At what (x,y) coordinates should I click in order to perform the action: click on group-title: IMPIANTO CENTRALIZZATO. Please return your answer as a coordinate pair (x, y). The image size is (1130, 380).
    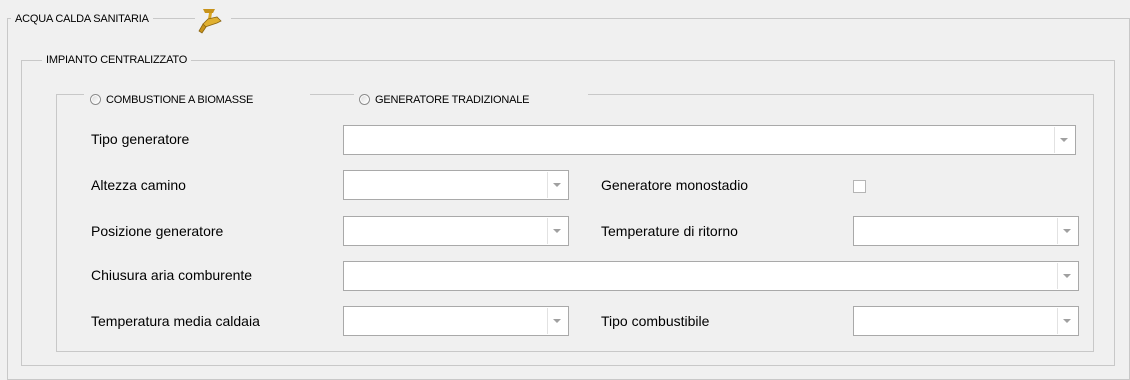
    Looking at the image, I should click on (117, 60).